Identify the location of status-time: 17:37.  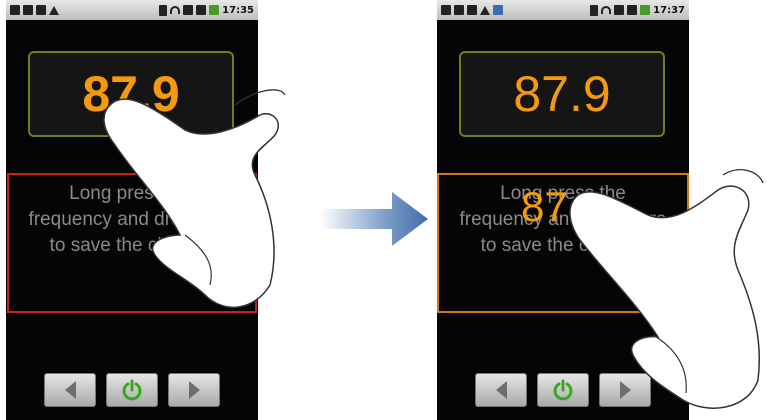
(669, 10).